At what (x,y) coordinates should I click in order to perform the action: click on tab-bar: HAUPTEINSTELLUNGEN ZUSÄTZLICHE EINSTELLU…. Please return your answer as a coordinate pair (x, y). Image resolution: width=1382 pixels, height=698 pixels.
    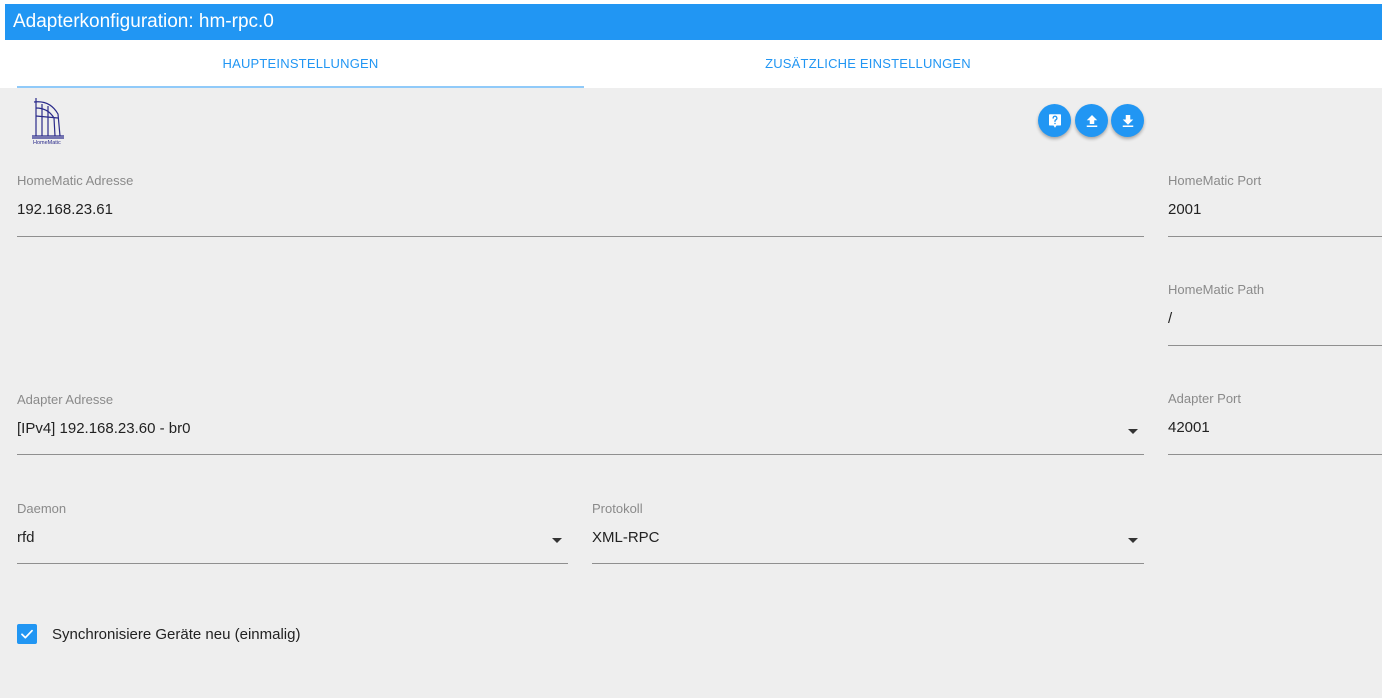
    Looking at the image, I should click on (699, 64).